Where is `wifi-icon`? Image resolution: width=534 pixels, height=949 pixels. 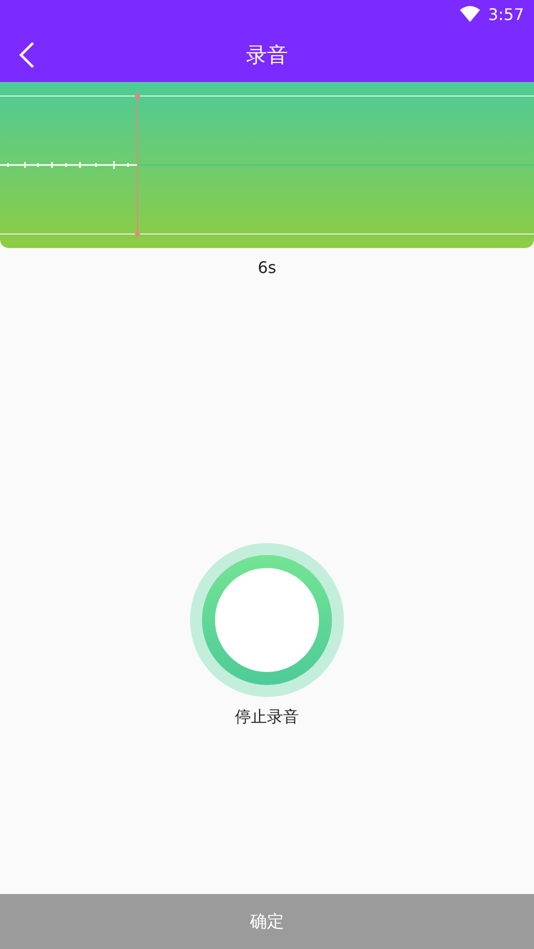 wifi-icon is located at coordinates (470, 14).